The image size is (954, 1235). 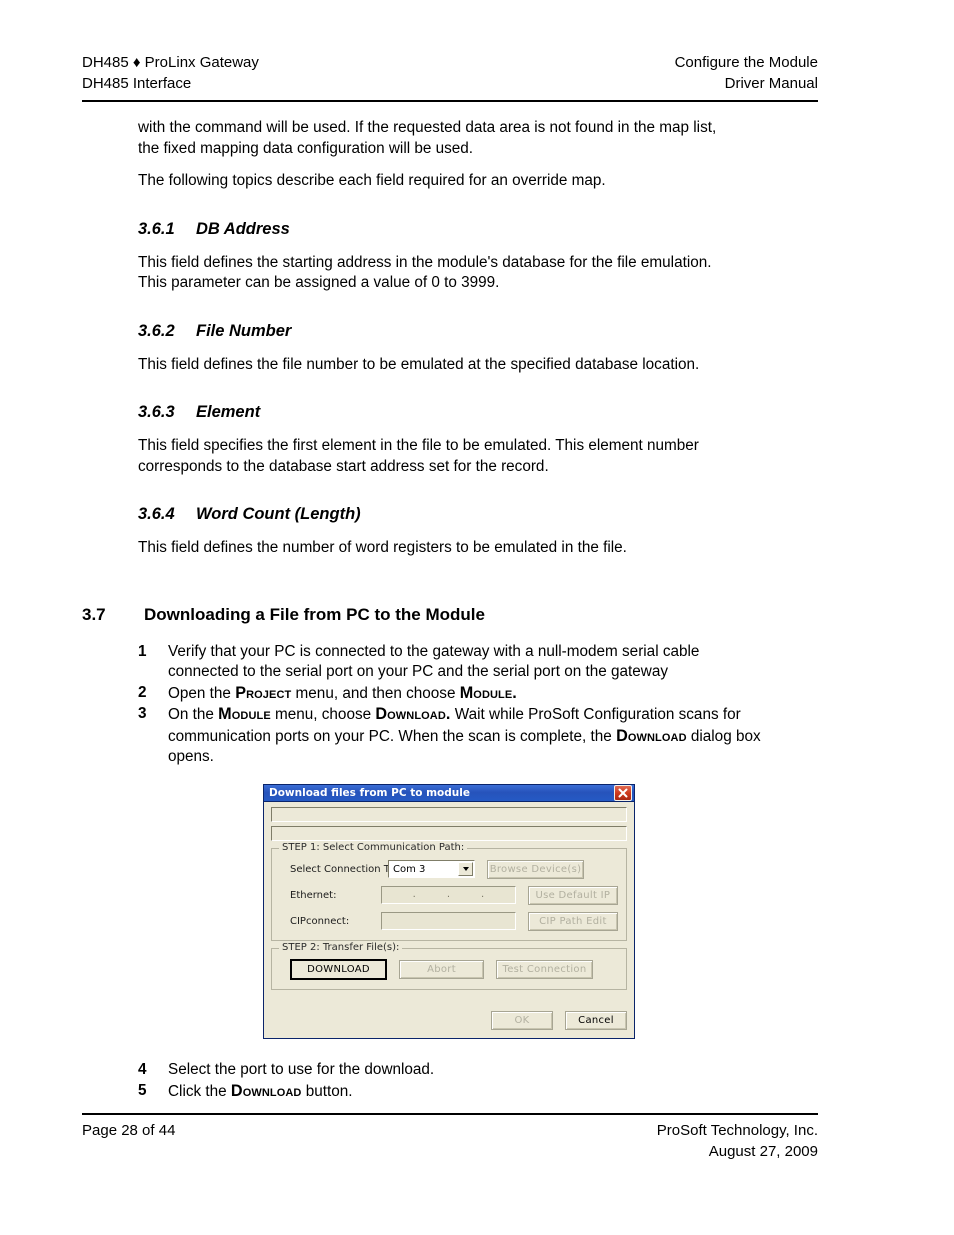 What do you see at coordinates (544, 969) in the screenshot?
I see `test-connection-button: Test Connection` at bounding box center [544, 969].